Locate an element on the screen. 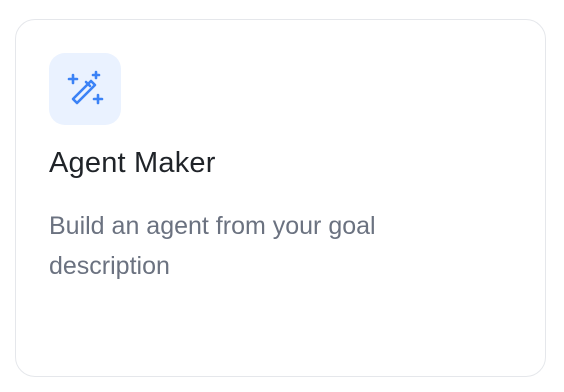 This screenshot has height=392, width=564. magic-wand-icon is located at coordinates (85, 87).